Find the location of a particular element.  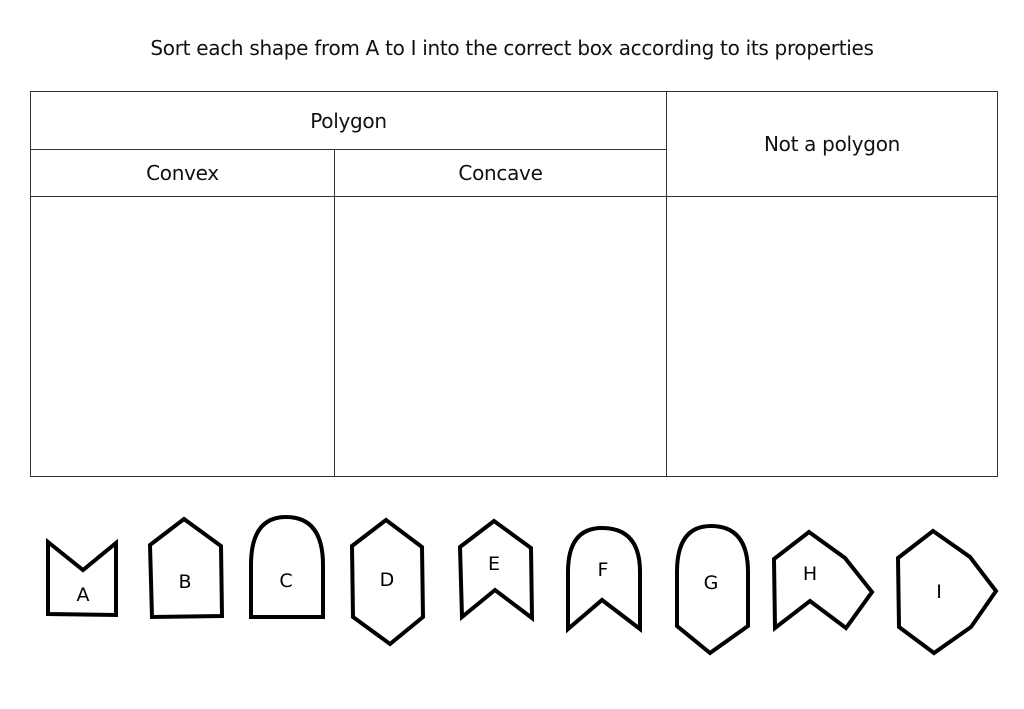

shape-a-label: A is located at coordinates (83, 595).